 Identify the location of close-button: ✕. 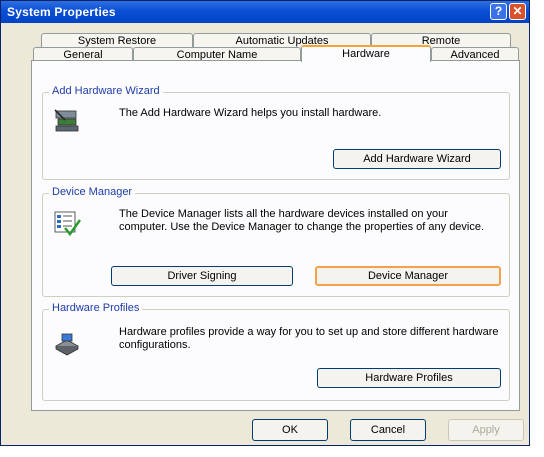
(517, 11).